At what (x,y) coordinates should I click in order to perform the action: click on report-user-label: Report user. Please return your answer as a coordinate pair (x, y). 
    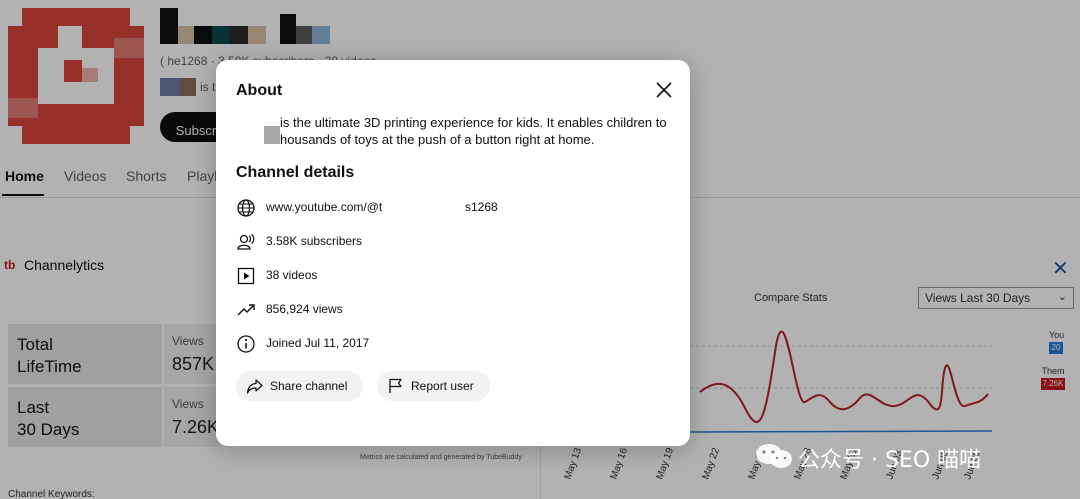
    Looking at the image, I should click on (442, 386).